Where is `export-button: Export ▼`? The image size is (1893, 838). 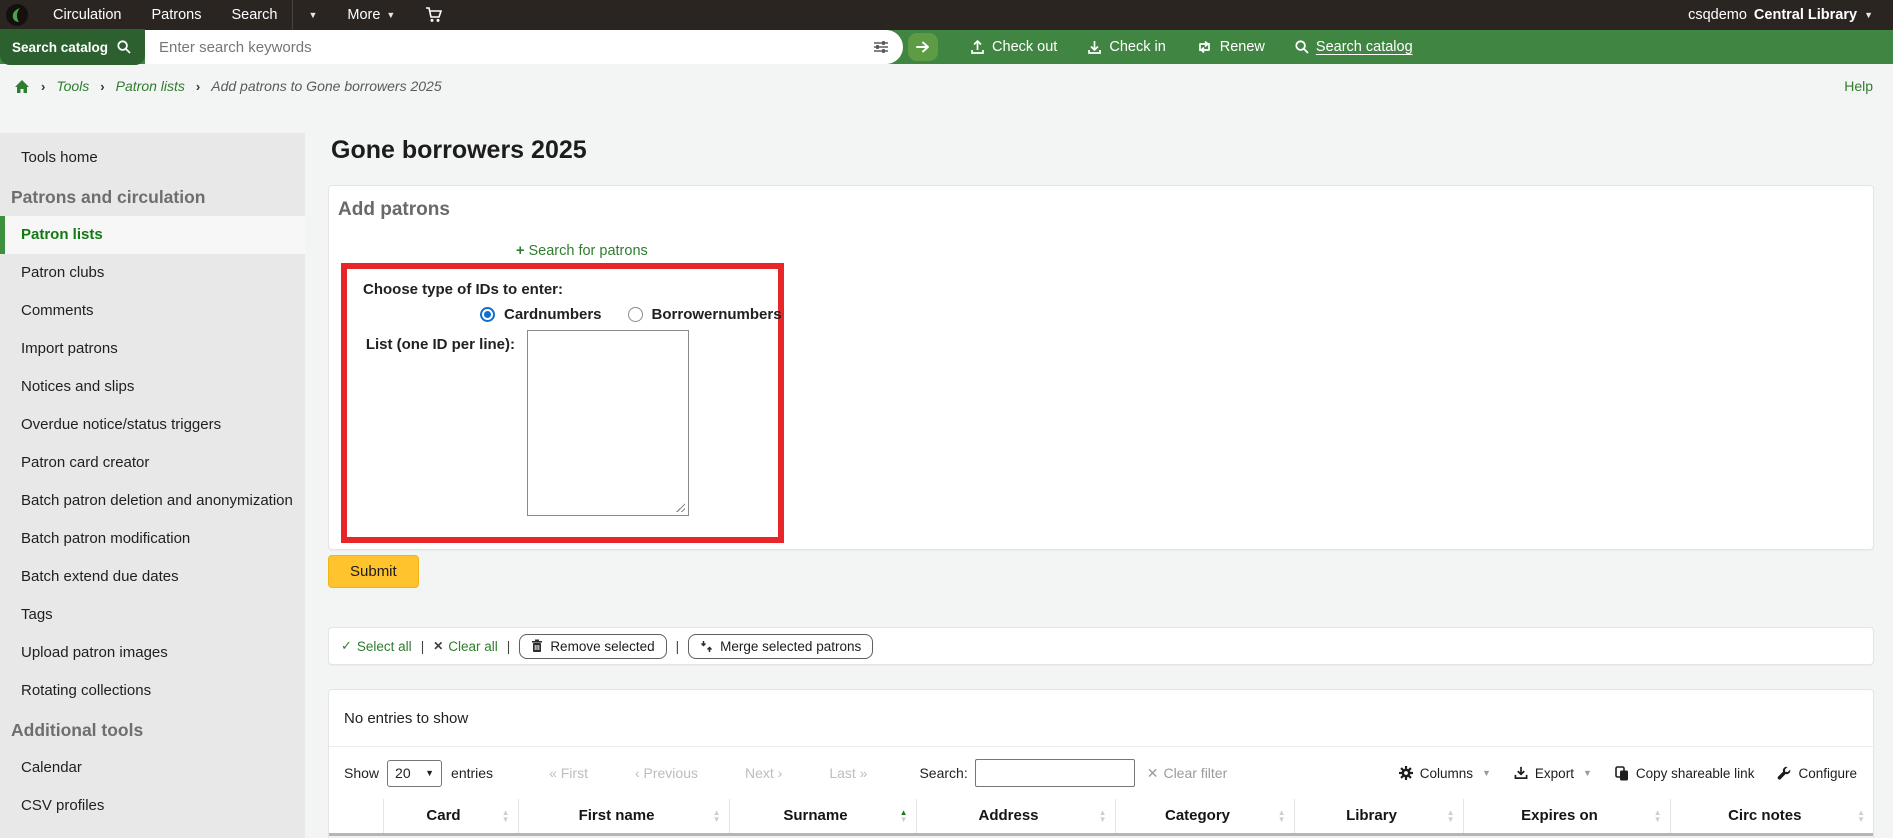 export-button: Export ▼ is located at coordinates (1553, 773).